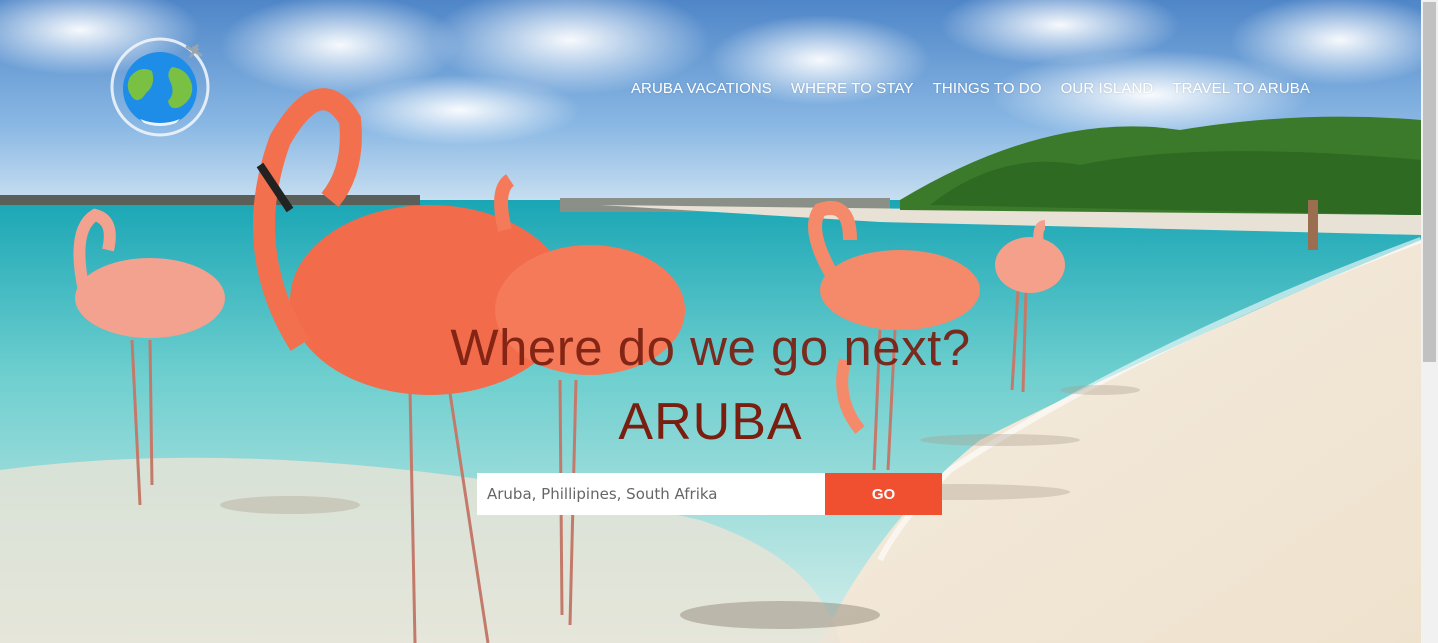  I want to click on nav-item-where-to-stay: WHERE TO STAY, so click(852, 88).